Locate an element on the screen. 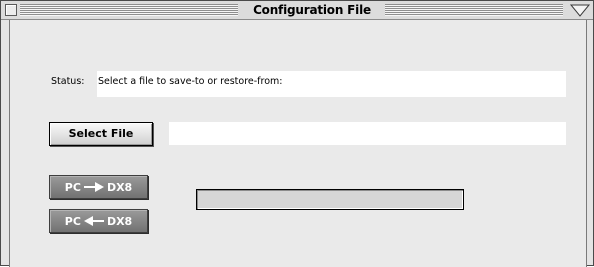 This screenshot has width=594, height=267. title-bar-stripes-right is located at coordinates (474, 10).